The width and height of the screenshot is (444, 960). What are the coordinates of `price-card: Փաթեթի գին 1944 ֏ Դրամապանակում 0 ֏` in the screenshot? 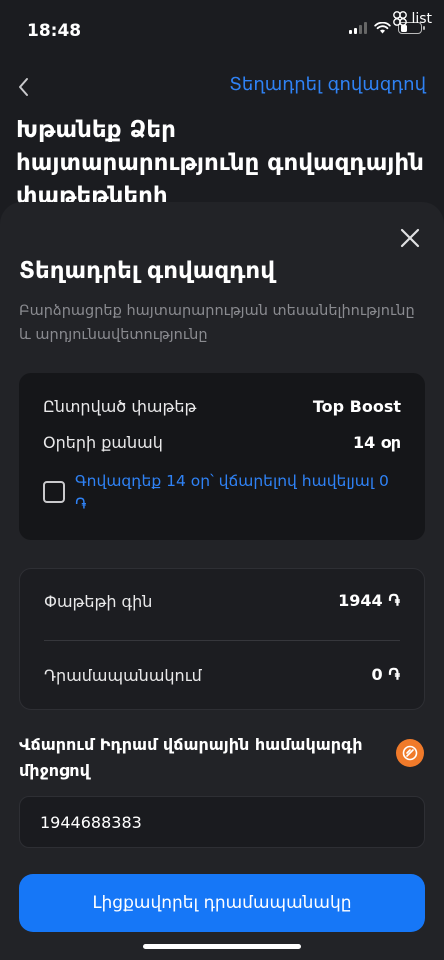 It's located at (222, 639).